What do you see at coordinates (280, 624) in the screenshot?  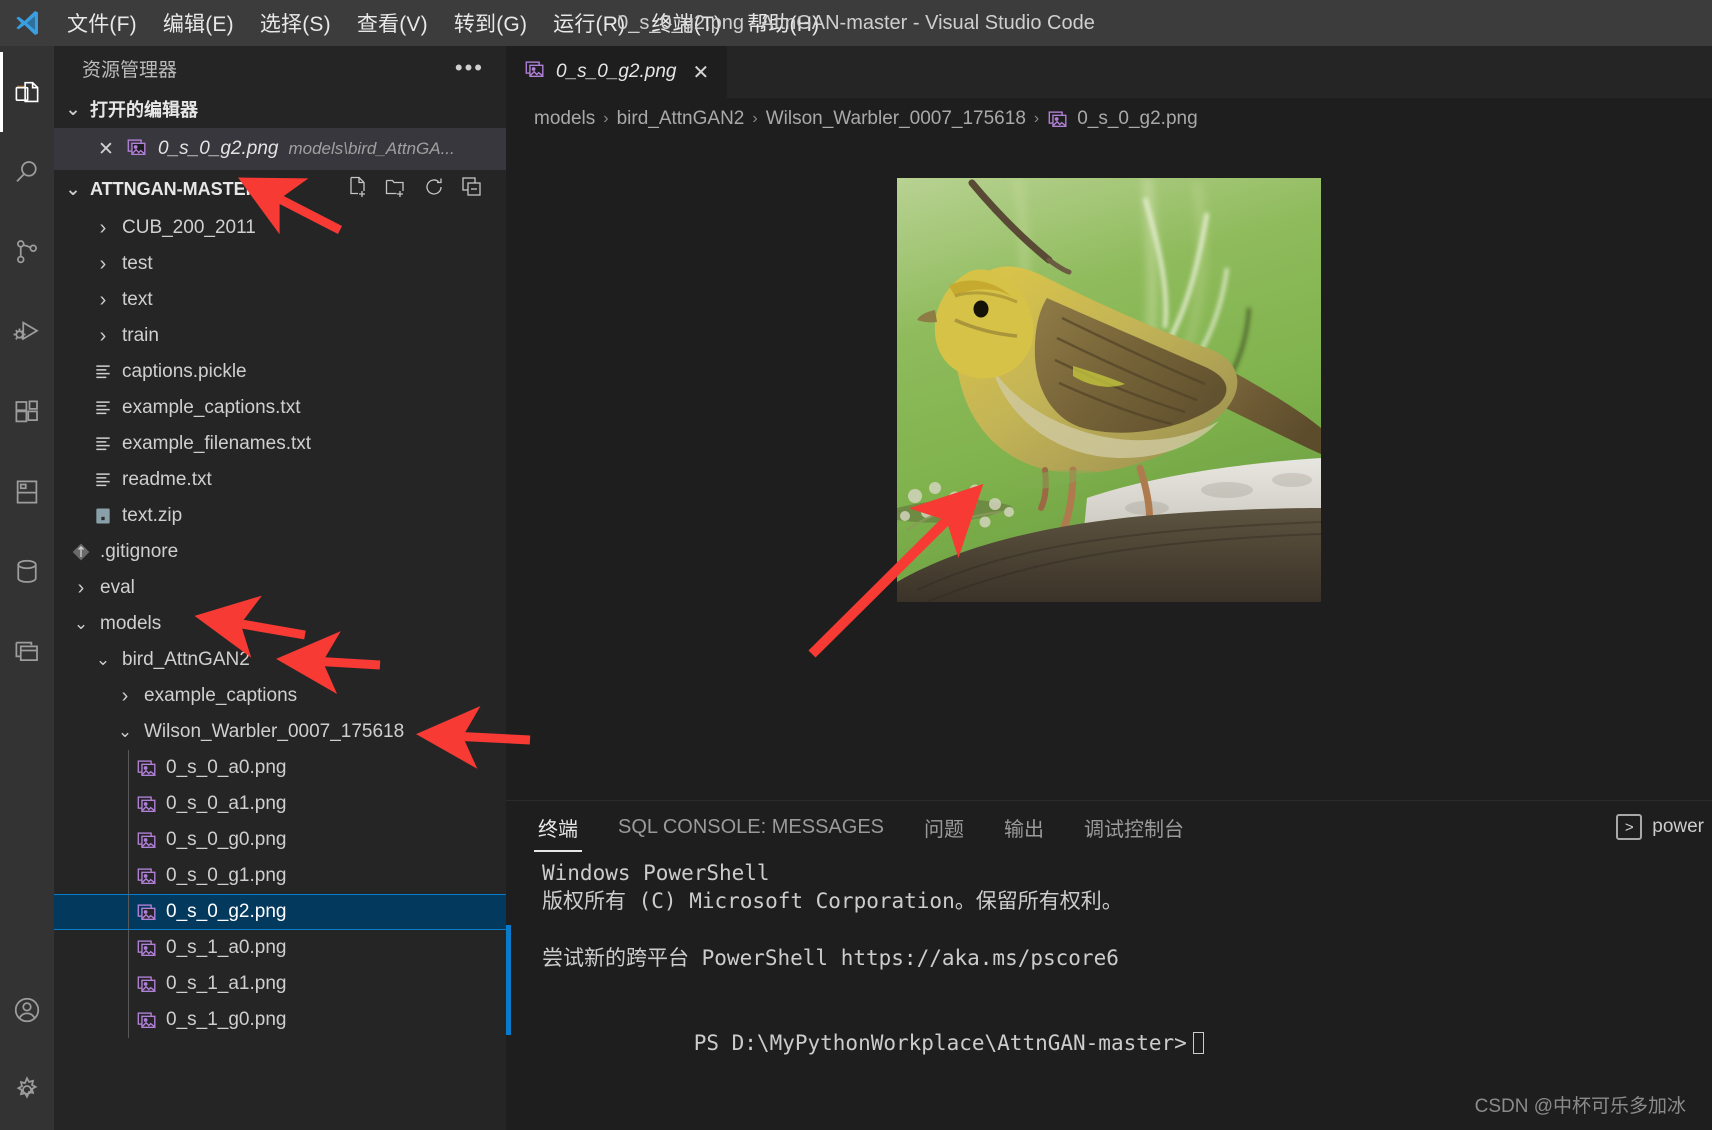 I see `tree-folder-row: ⌄ models` at bounding box center [280, 624].